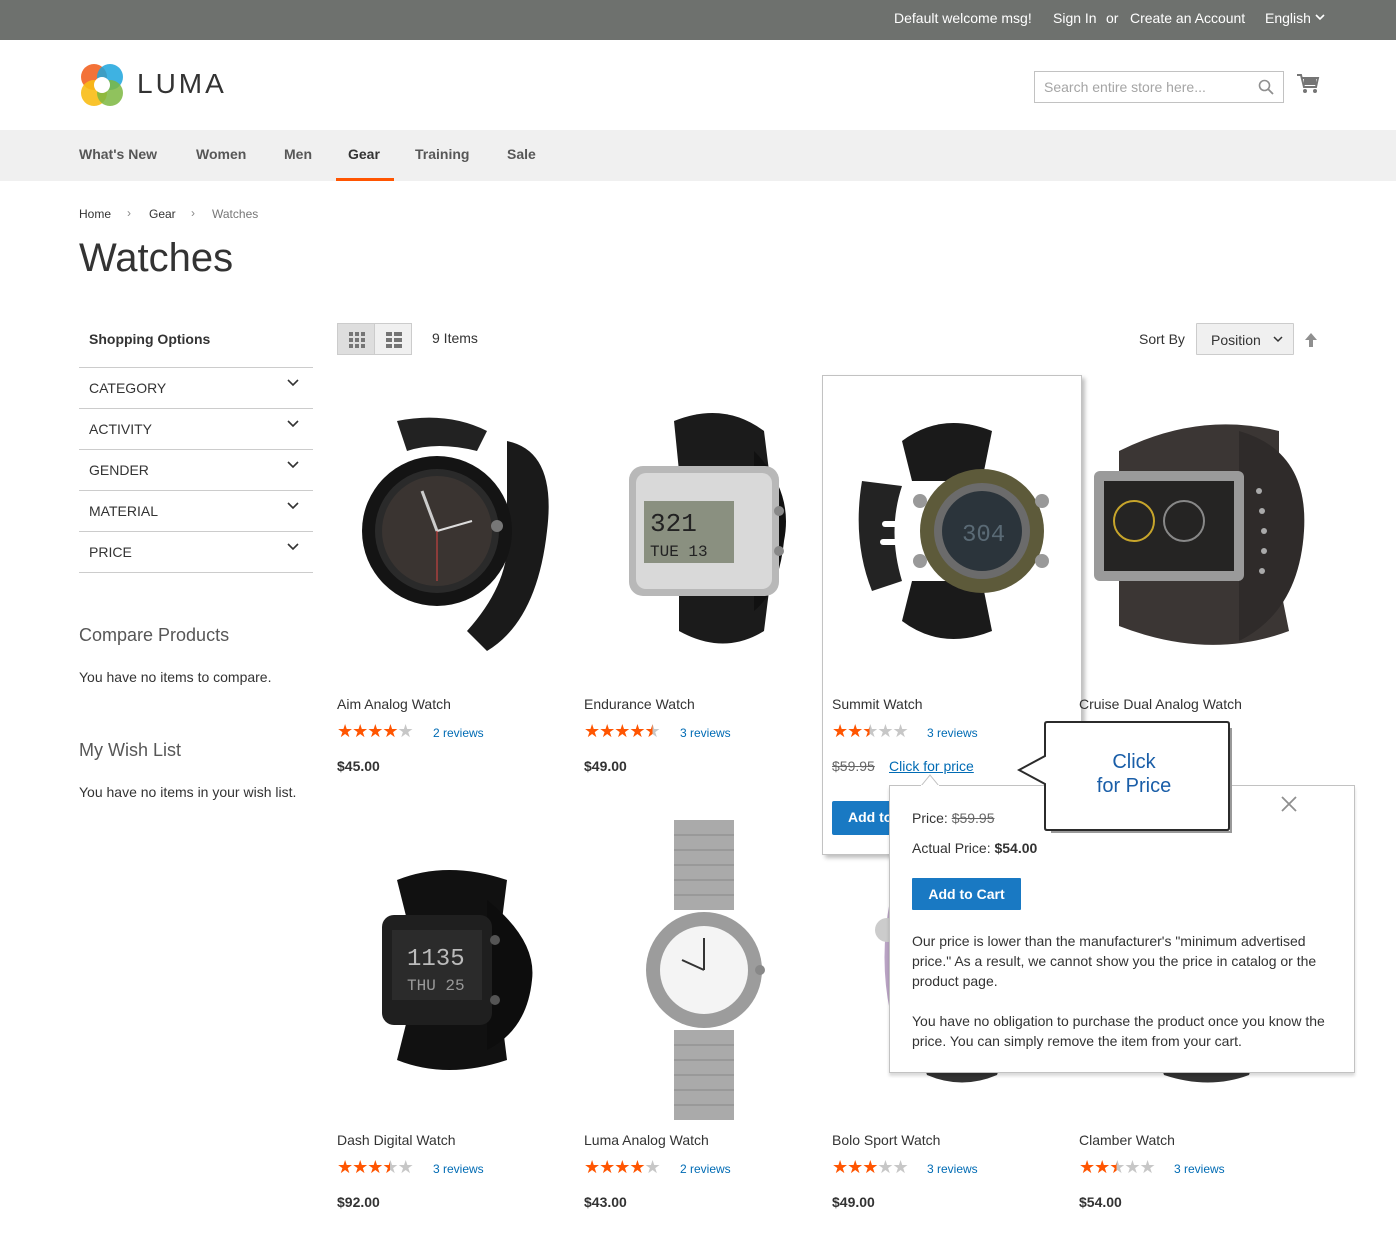  Describe the element at coordinates (521, 154) in the screenshot. I see `nav-item-sale: Sale` at that location.